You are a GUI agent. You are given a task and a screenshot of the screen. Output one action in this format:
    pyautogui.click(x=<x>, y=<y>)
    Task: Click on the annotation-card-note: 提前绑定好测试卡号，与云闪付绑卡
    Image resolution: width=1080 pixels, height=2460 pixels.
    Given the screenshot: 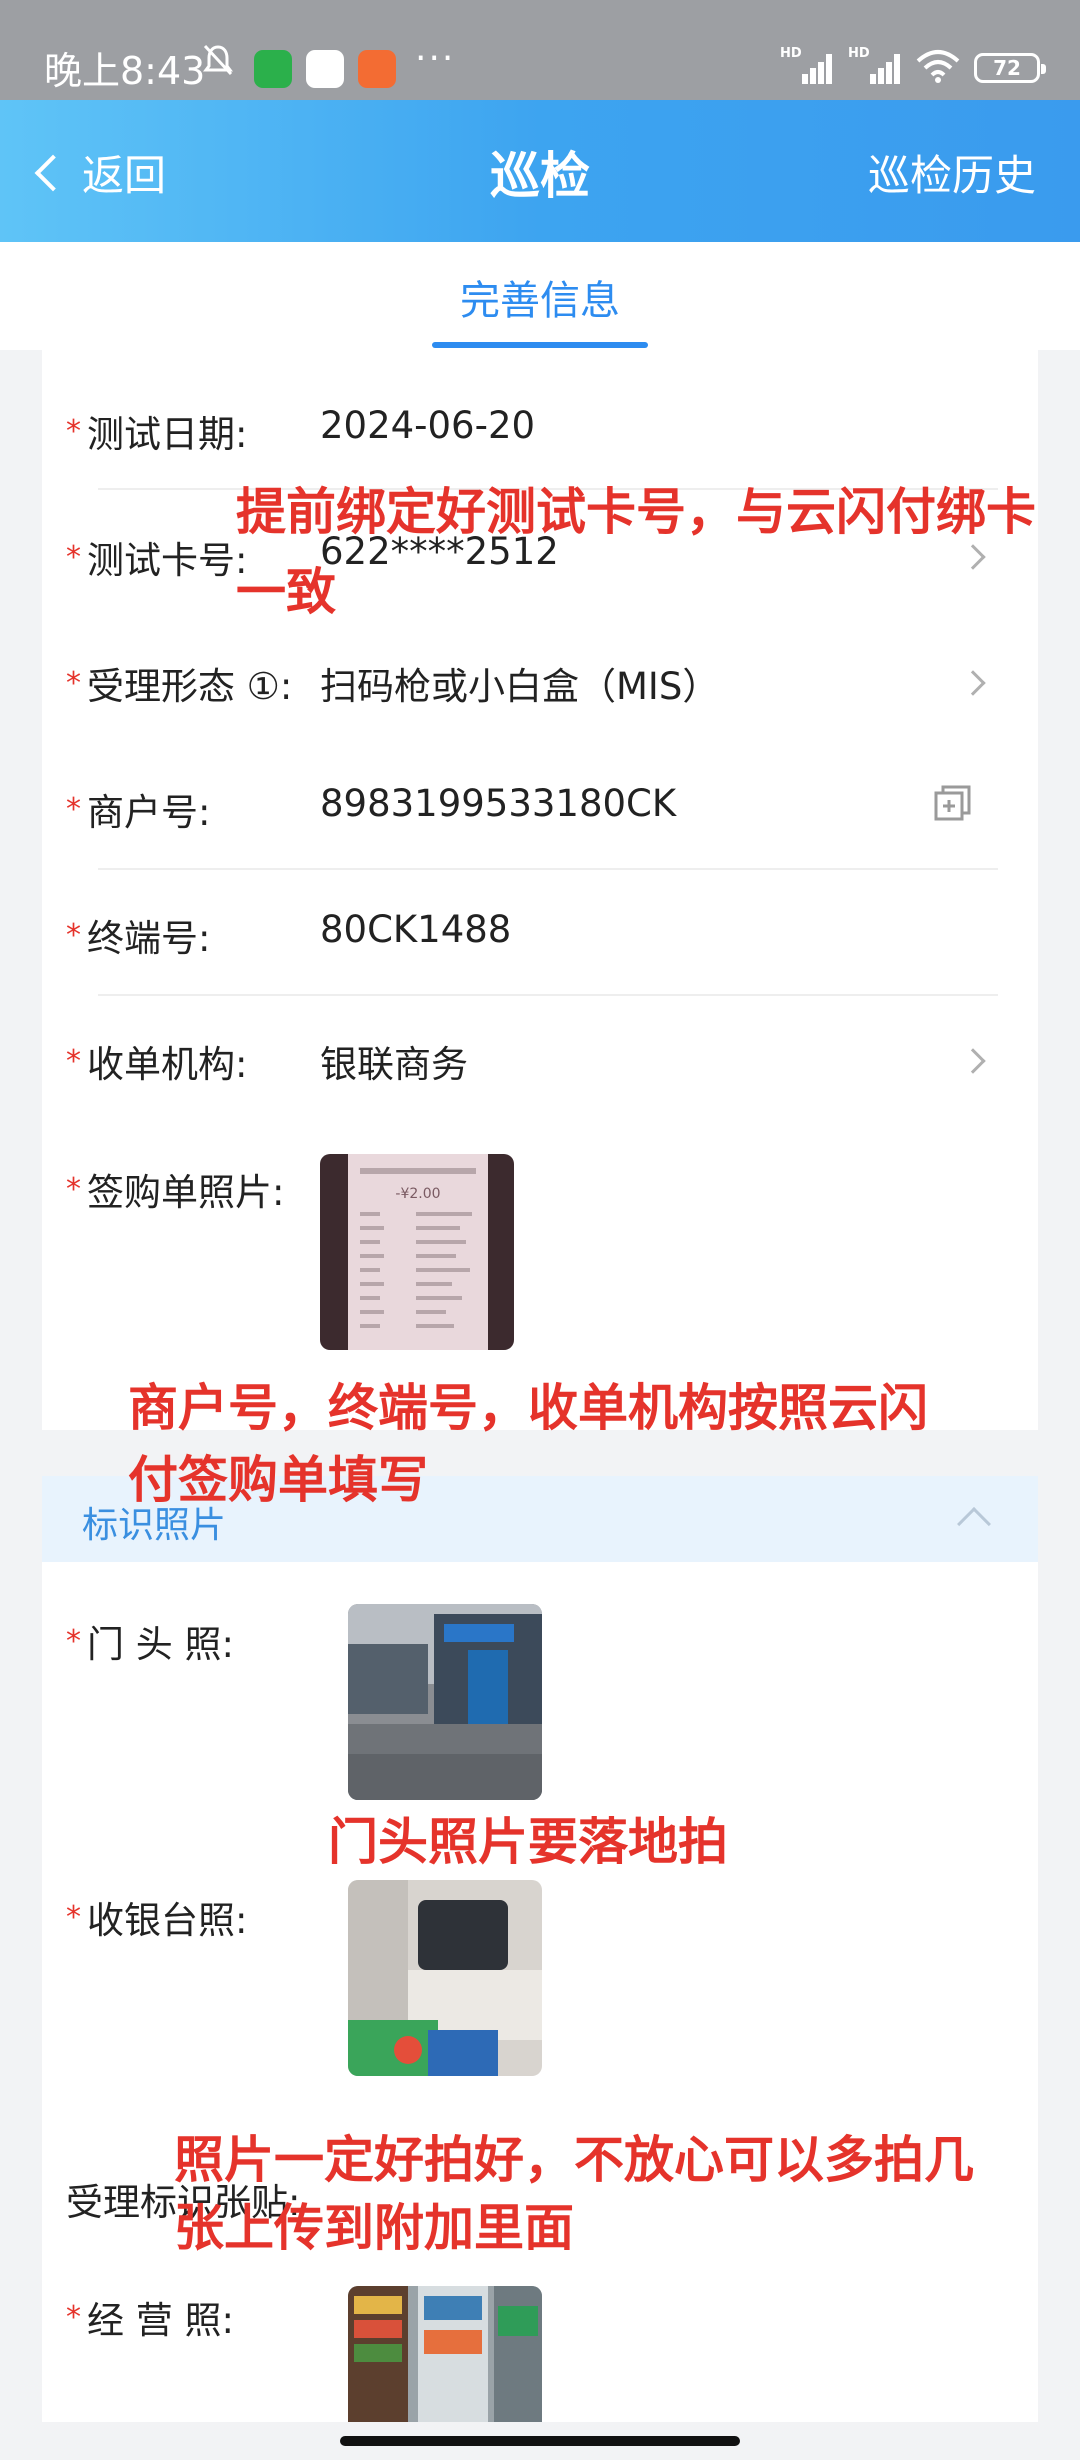 What is the action you would take?
    pyautogui.click(x=636, y=512)
    